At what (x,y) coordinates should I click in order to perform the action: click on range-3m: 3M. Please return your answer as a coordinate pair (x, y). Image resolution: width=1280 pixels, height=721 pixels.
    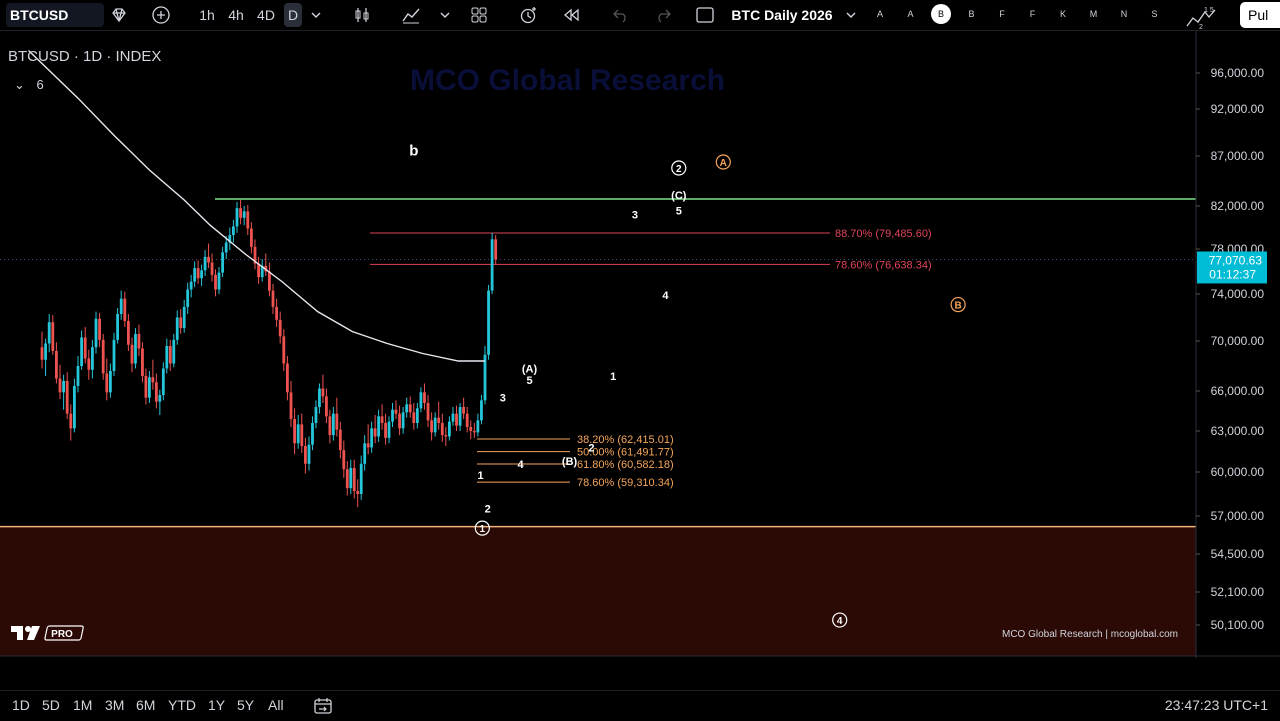
    Looking at the image, I should click on (114, 705).